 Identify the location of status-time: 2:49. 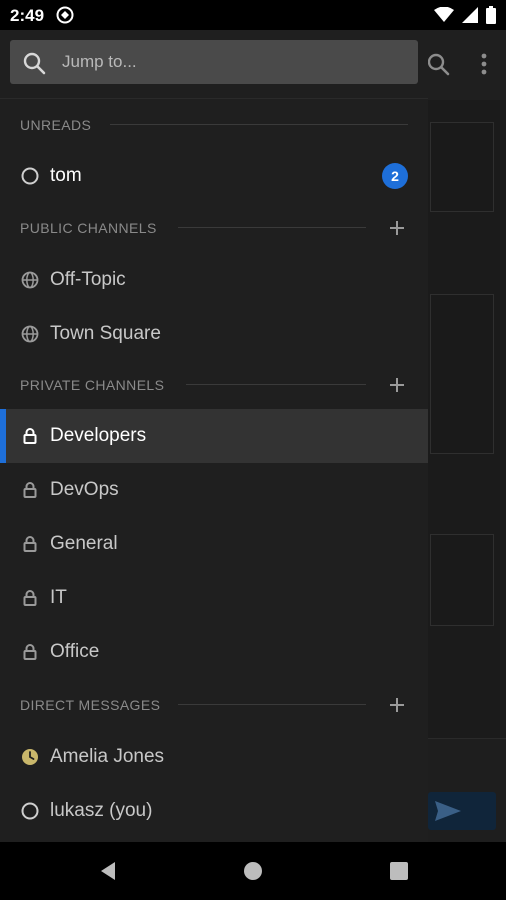
(27, 15).